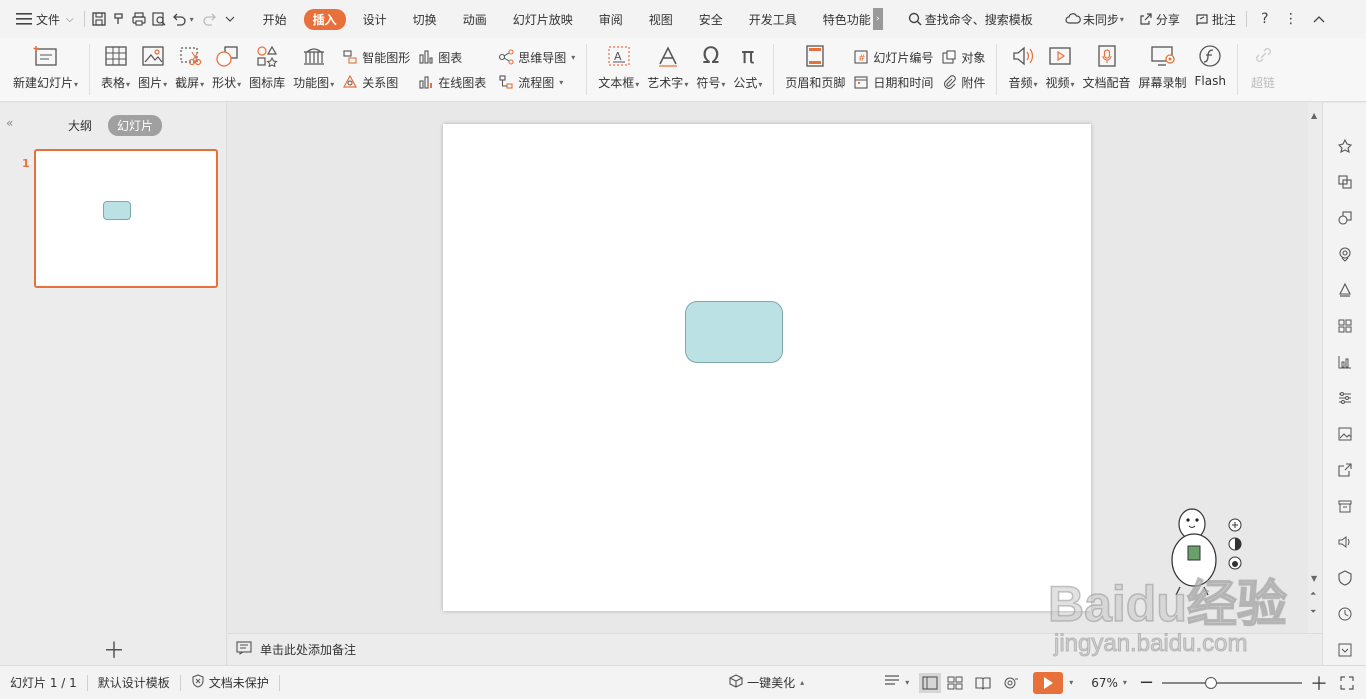 The image size is (1366, 699). Describe the element at coordinates (775, 649) in the screenshot. I see `notes-bar: 单击此处添加备注` at that location.